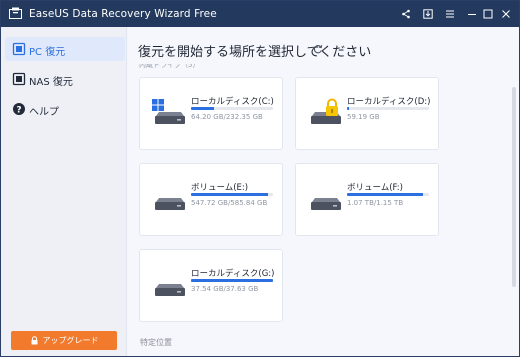  Describe the element at coordinates (51, 82) in the screenshot. I see `sidebar-item-label: NAS 復元` at that location.